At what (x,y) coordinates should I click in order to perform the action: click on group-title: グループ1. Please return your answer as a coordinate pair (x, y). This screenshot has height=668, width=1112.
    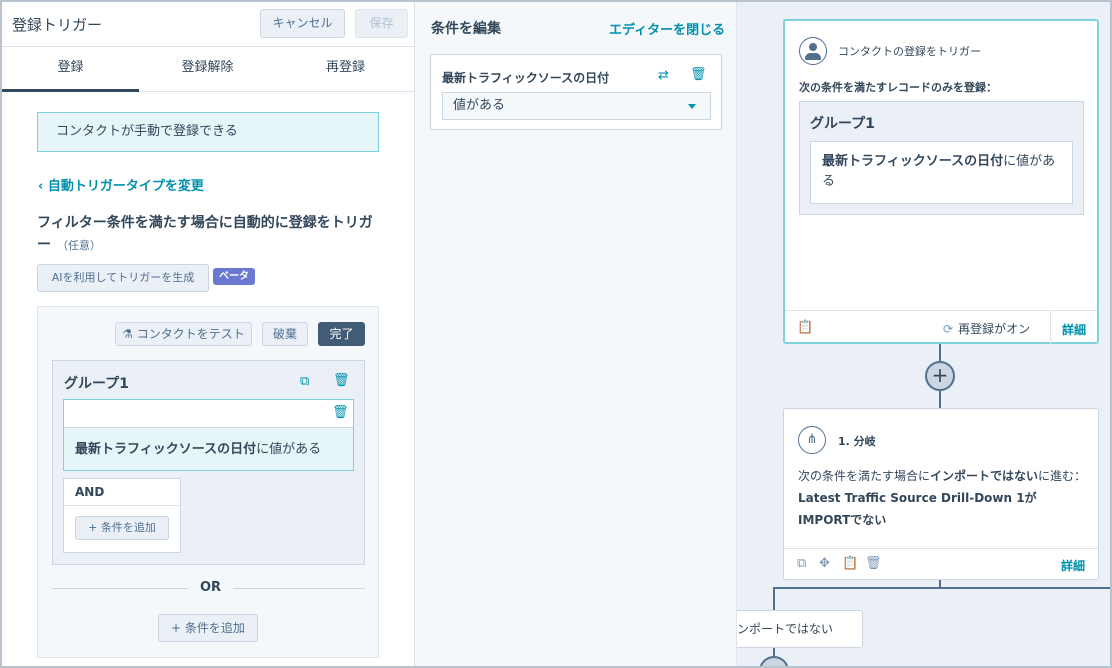
    Looking at the image, I should click on (96, 384).